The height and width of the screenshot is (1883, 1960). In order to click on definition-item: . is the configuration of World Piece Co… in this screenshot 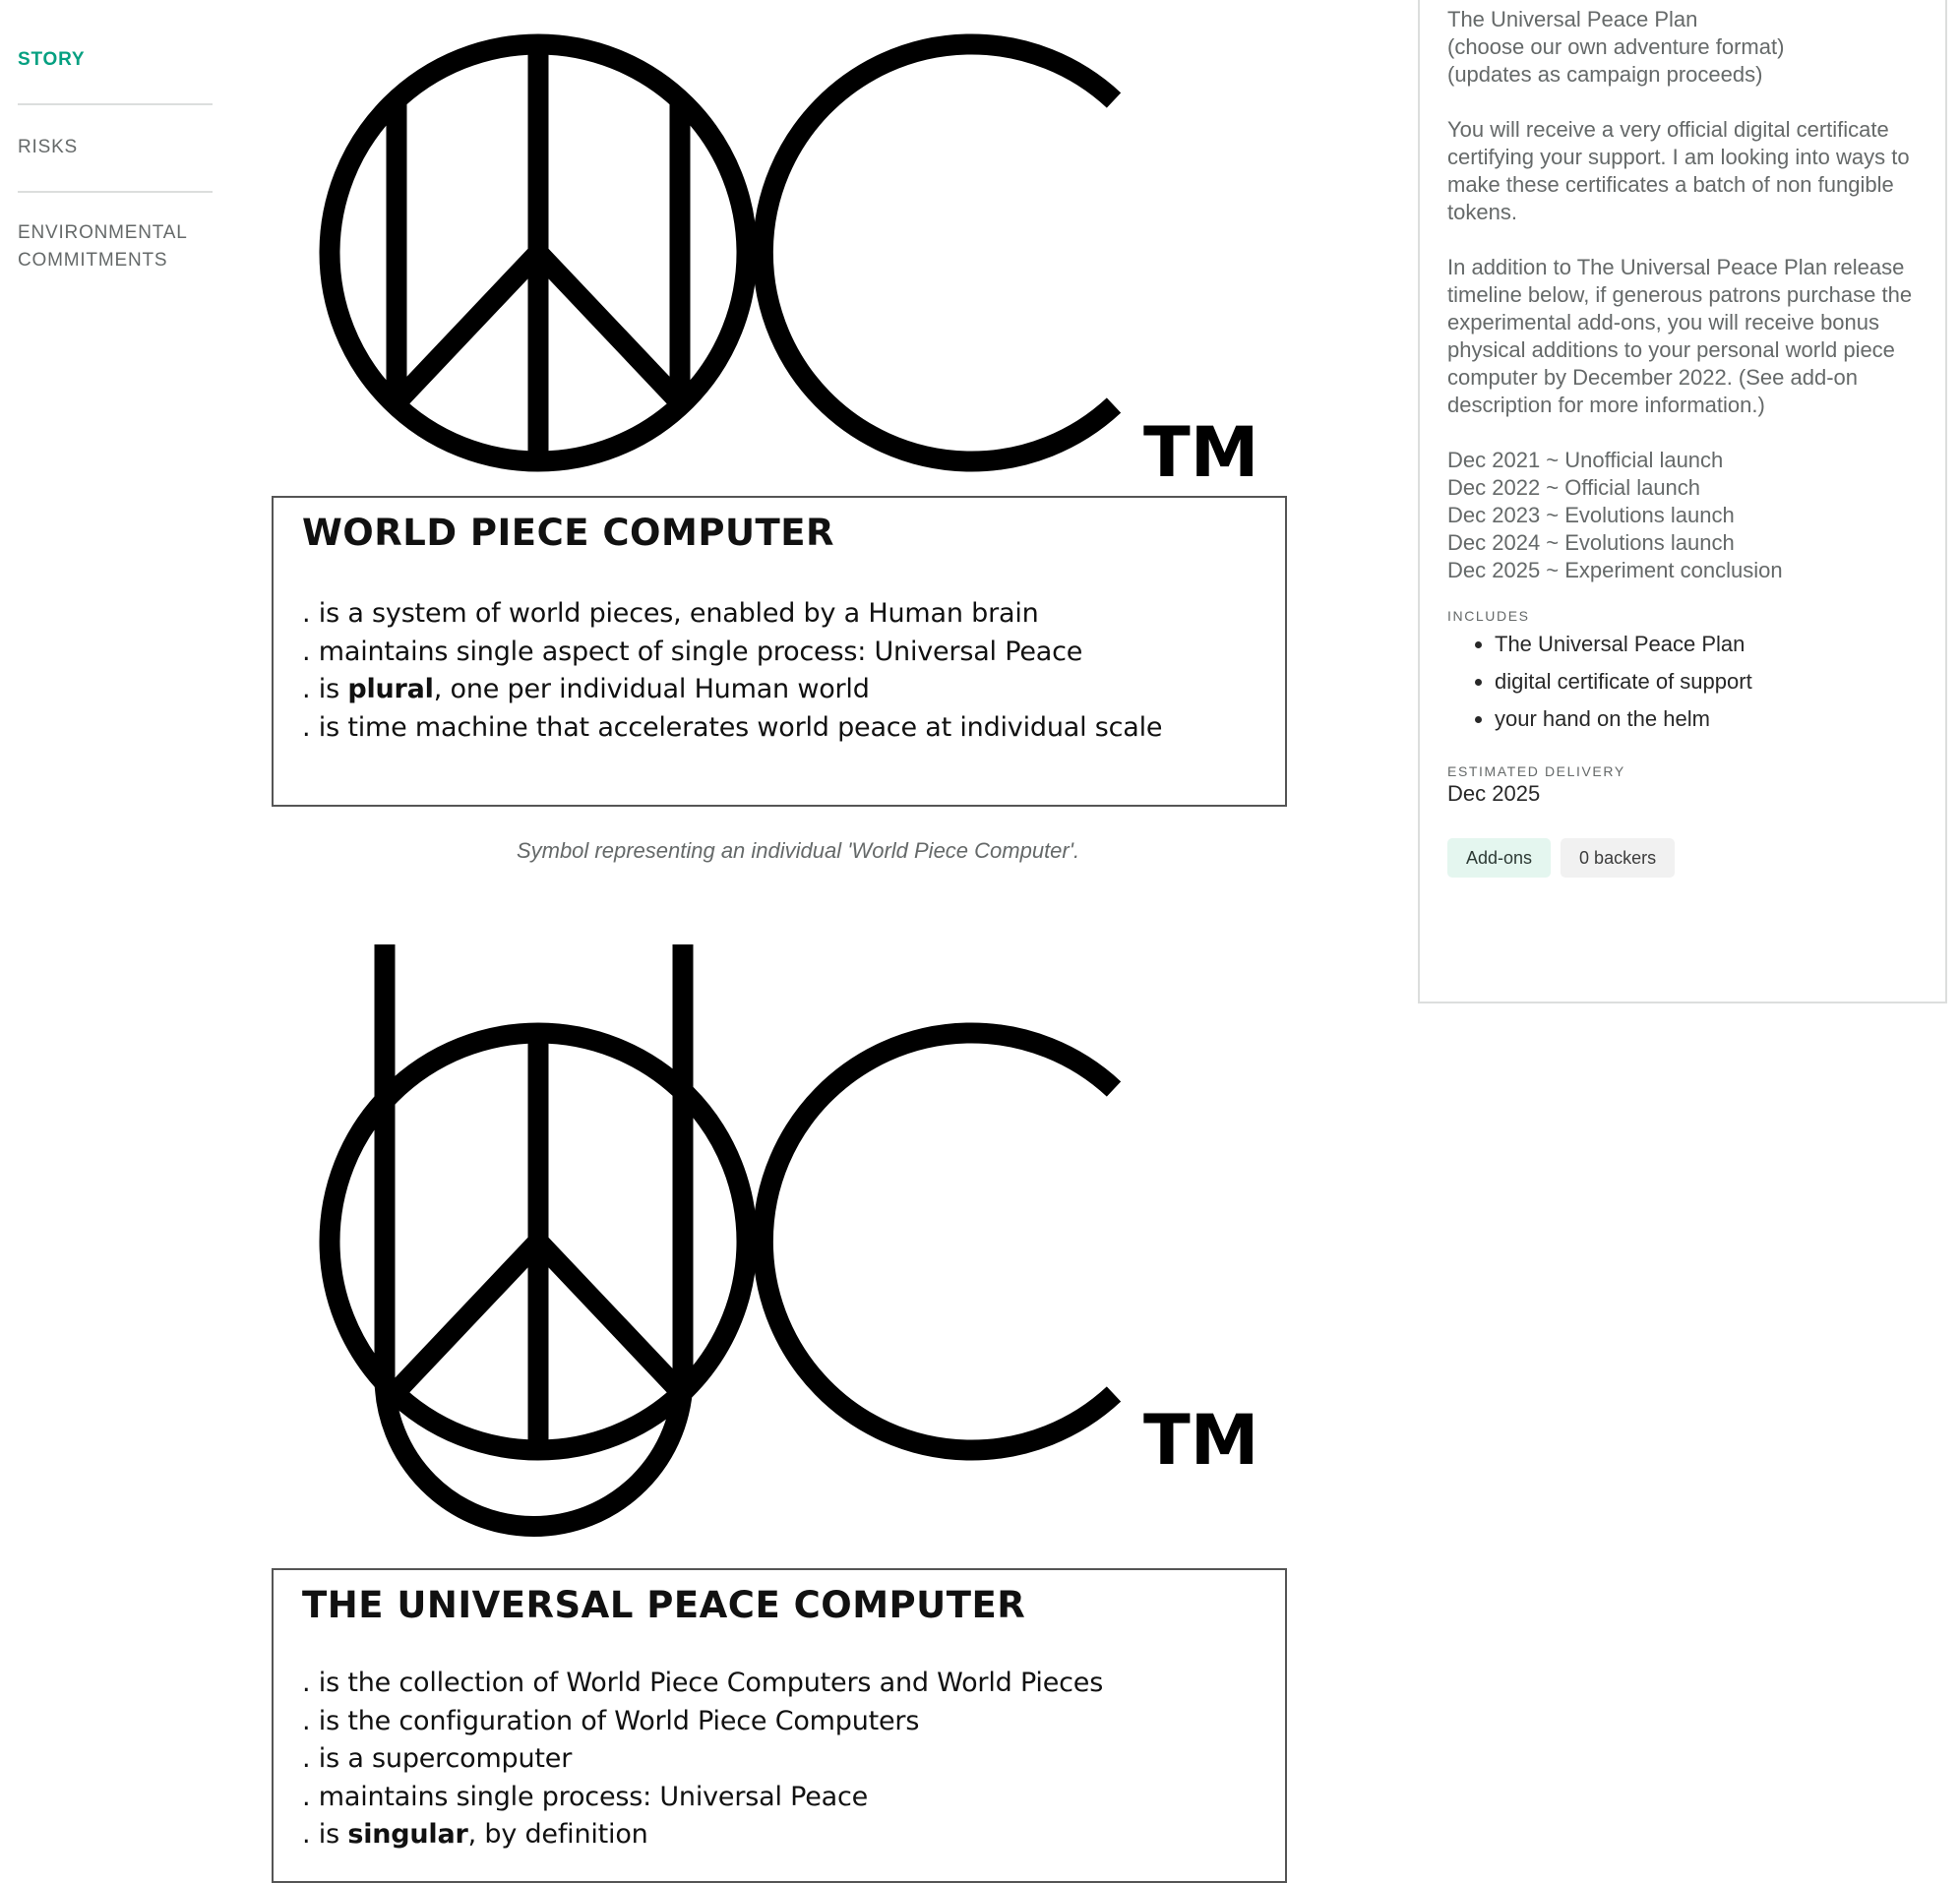, I will do `click(611, 1720)`.